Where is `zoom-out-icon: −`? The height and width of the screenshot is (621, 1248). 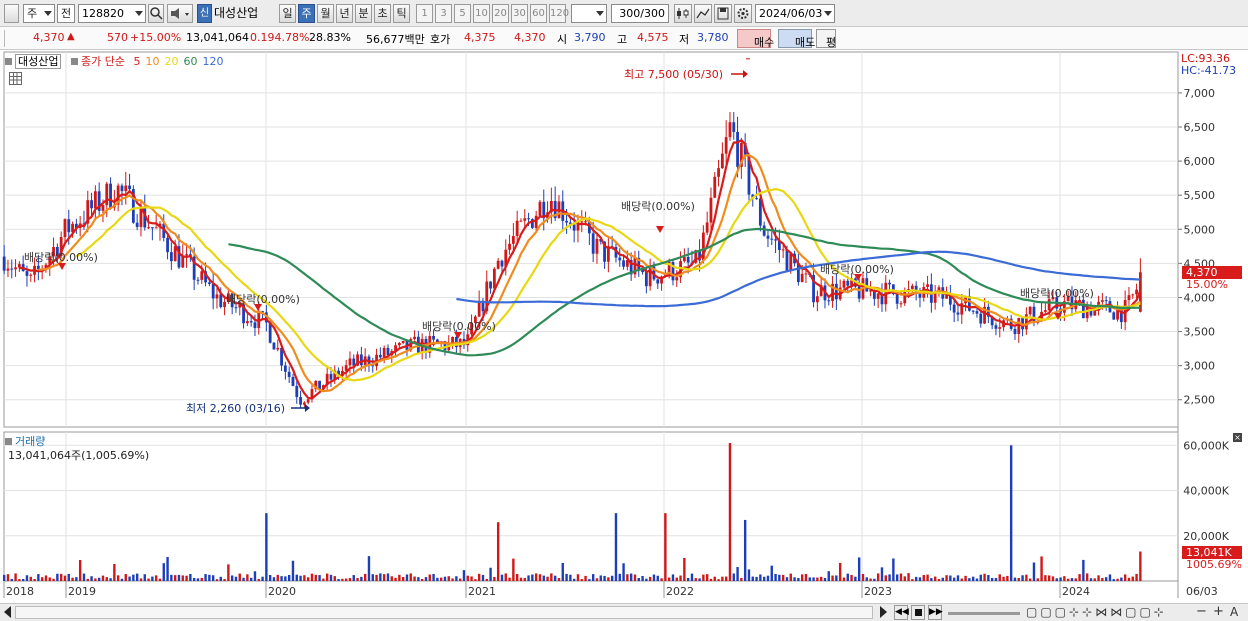
zoom-out-icon: − is located at coordinates (1201, 611).